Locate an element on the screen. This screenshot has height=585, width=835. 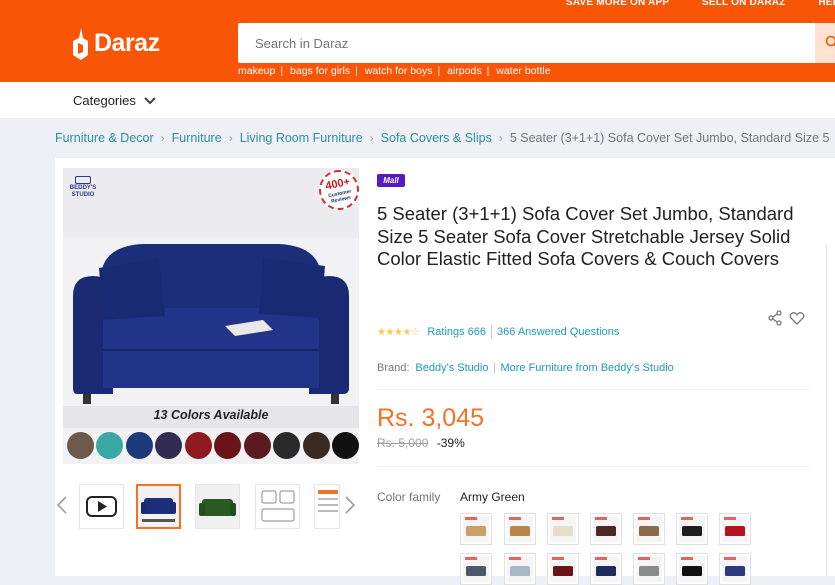
suggestion-link: water bottle is located at coordinates (524, 71).